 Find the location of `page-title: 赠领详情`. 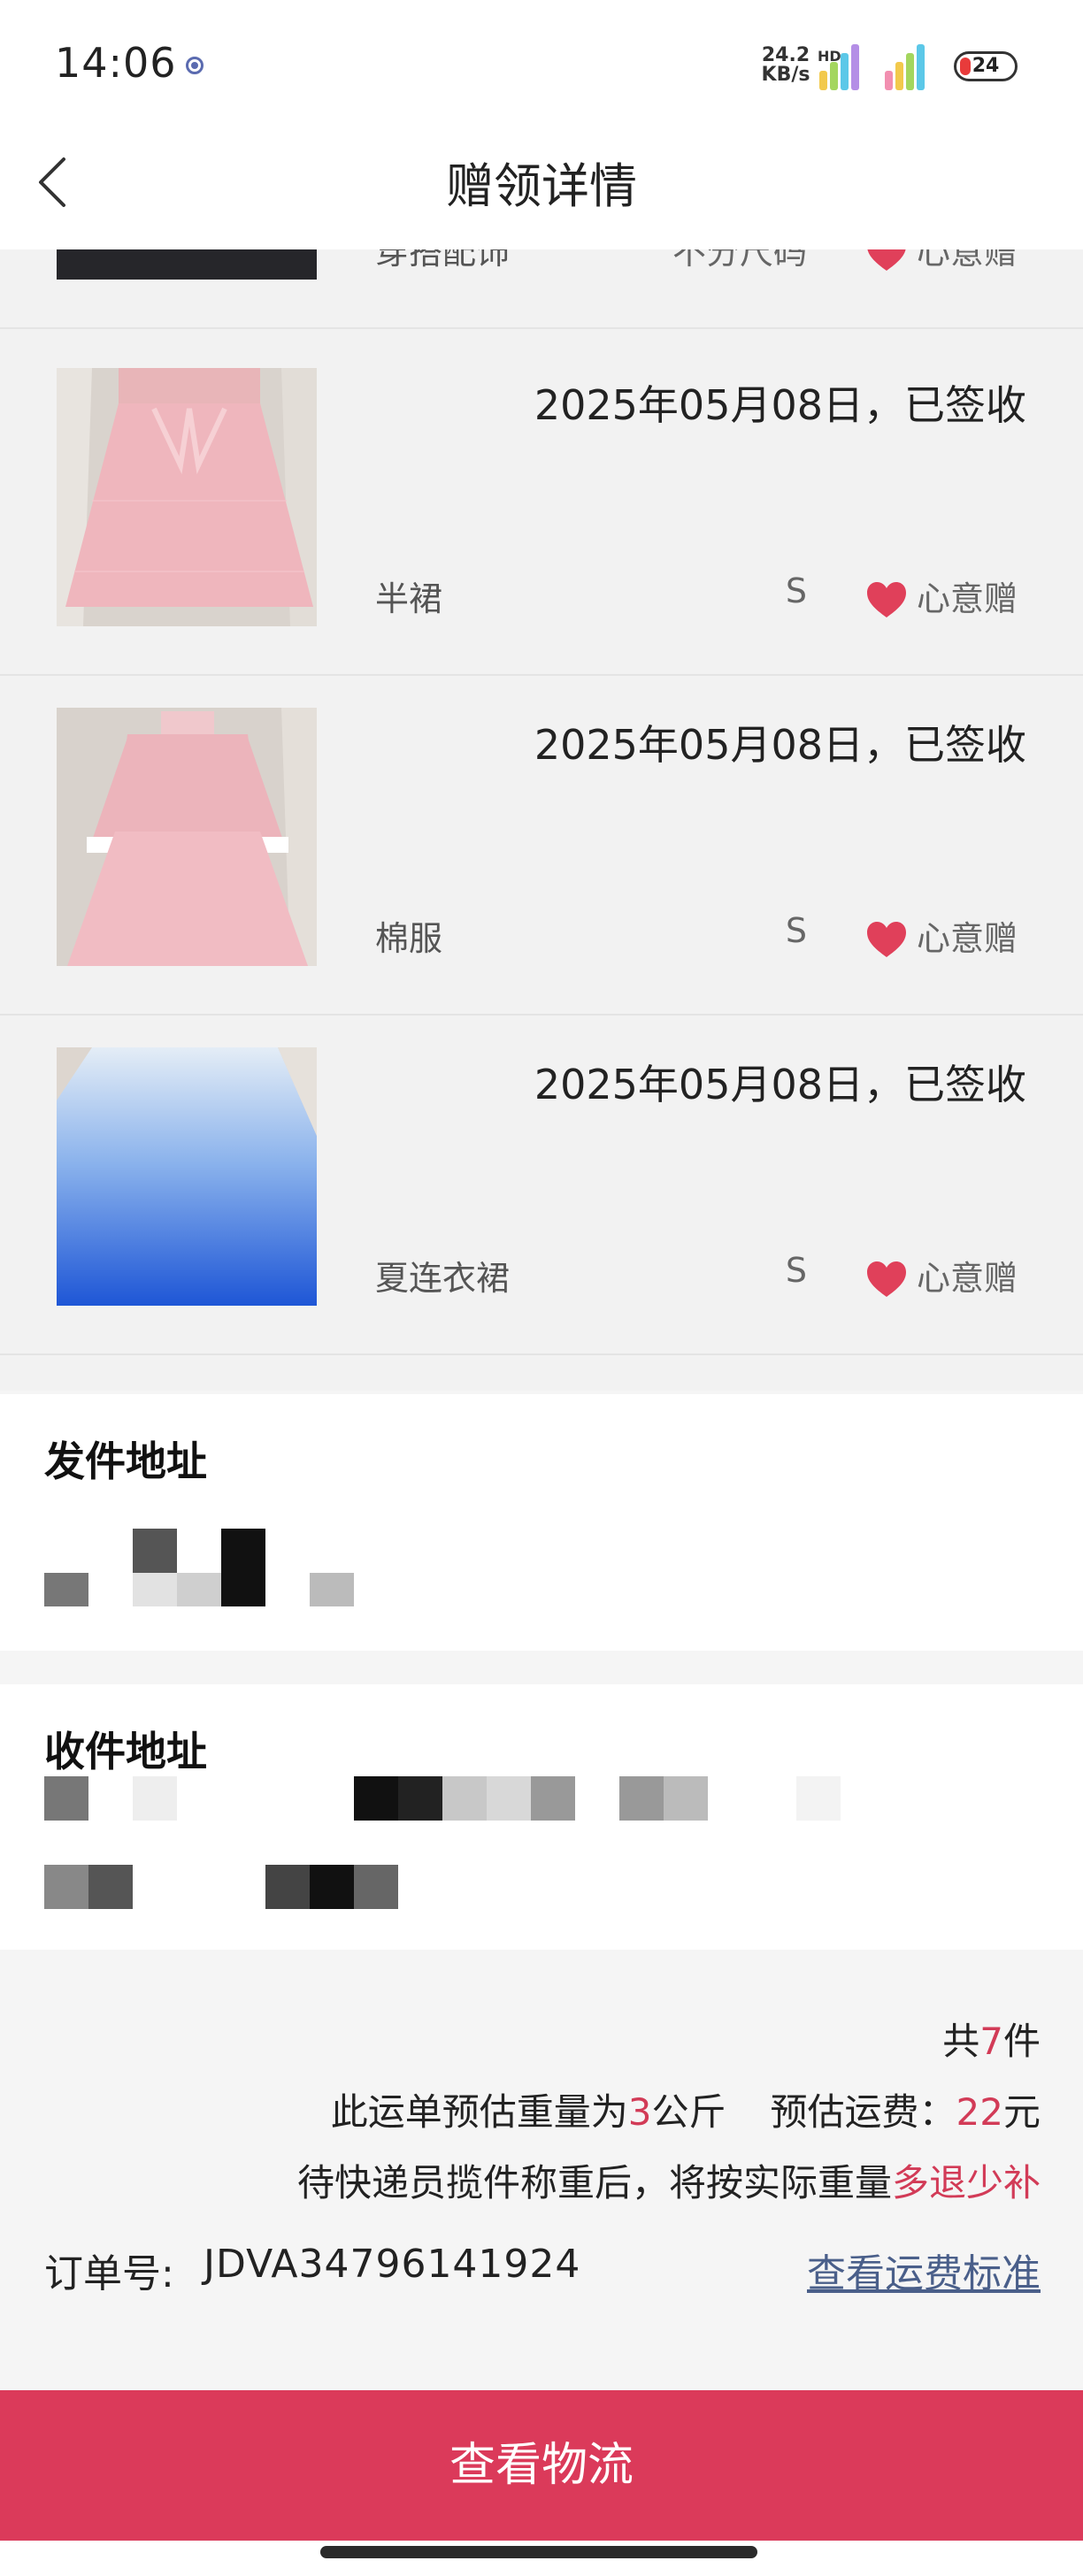

page-title: 赠领详情 is located at coordinates (541, 186).